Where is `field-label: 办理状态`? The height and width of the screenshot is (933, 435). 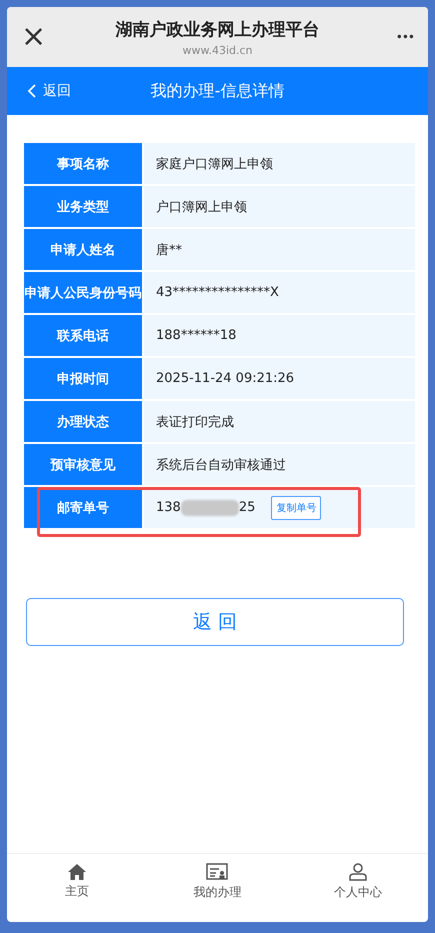 field-label: 办理状态 is located at coordinates (83, 421).